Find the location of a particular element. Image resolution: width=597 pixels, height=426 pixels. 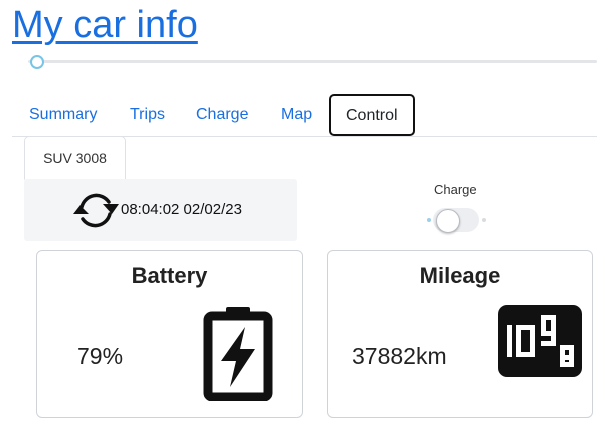

charge-toggle is located at coordinates (457, 220).